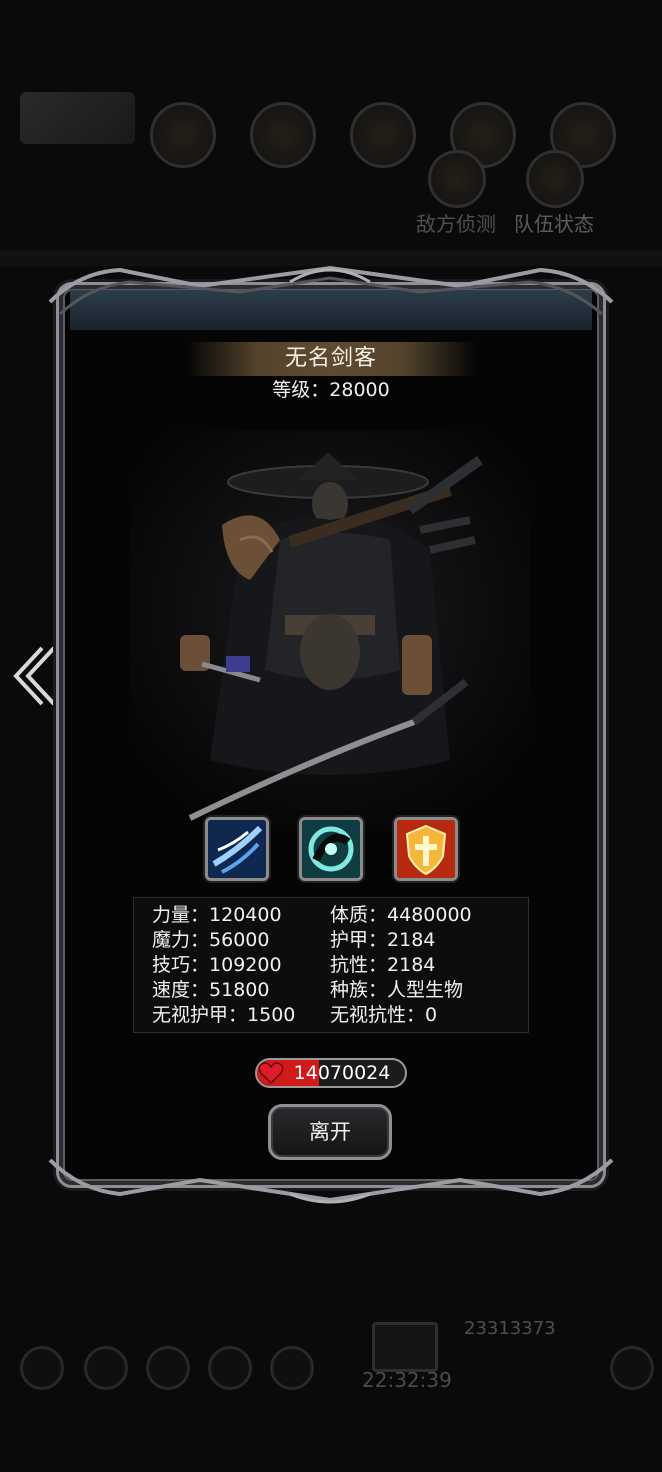  Describe the element at coordinates (359, 390) in the screenshot. I see `level-value: 28000` at that location.